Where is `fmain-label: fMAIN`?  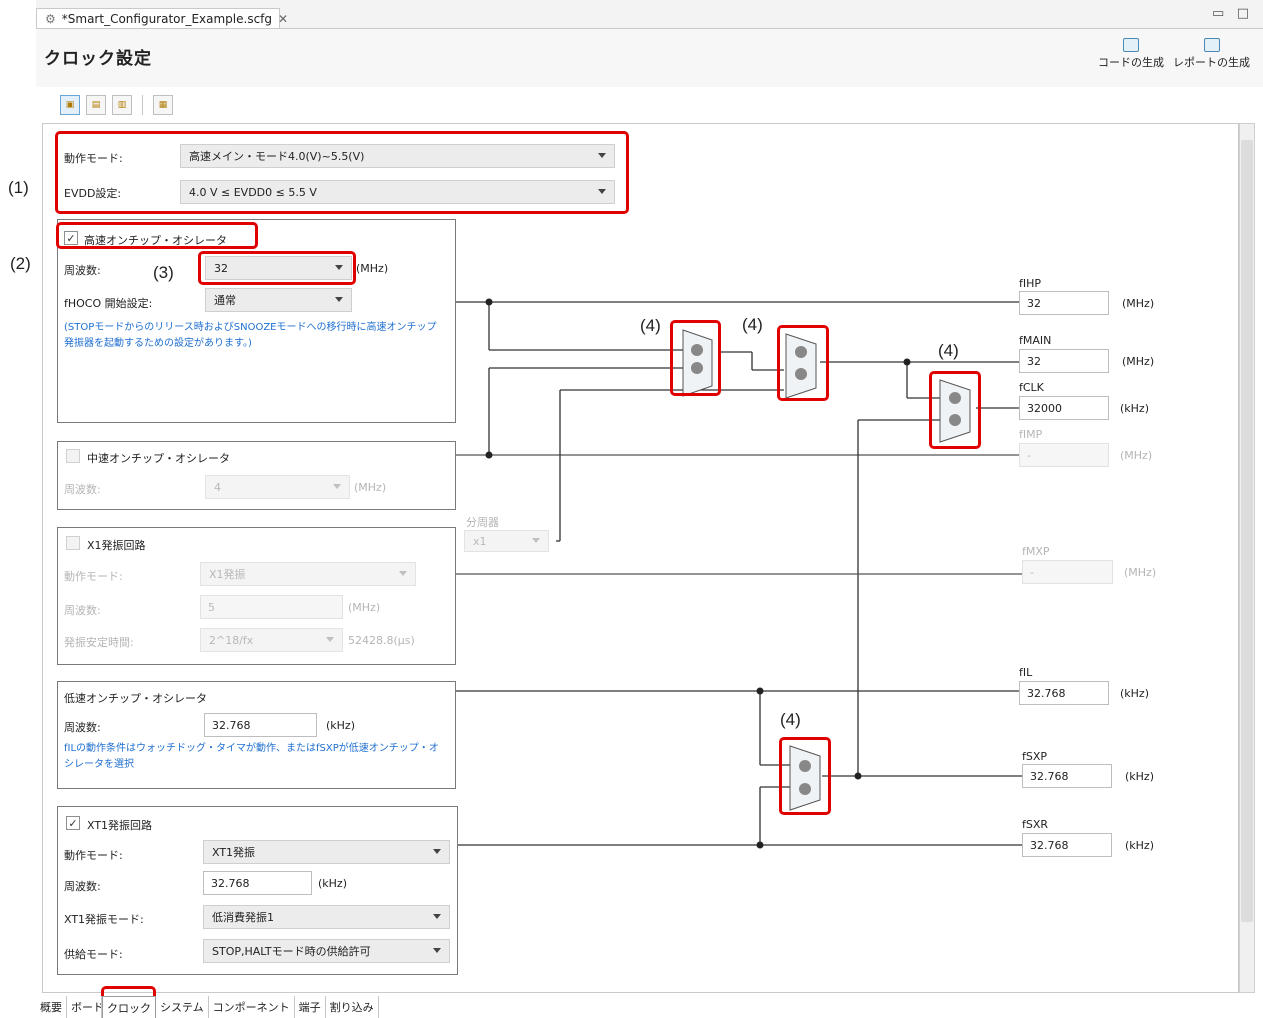 fmain-label: fMAIN is located at coordinates (1035, 340).